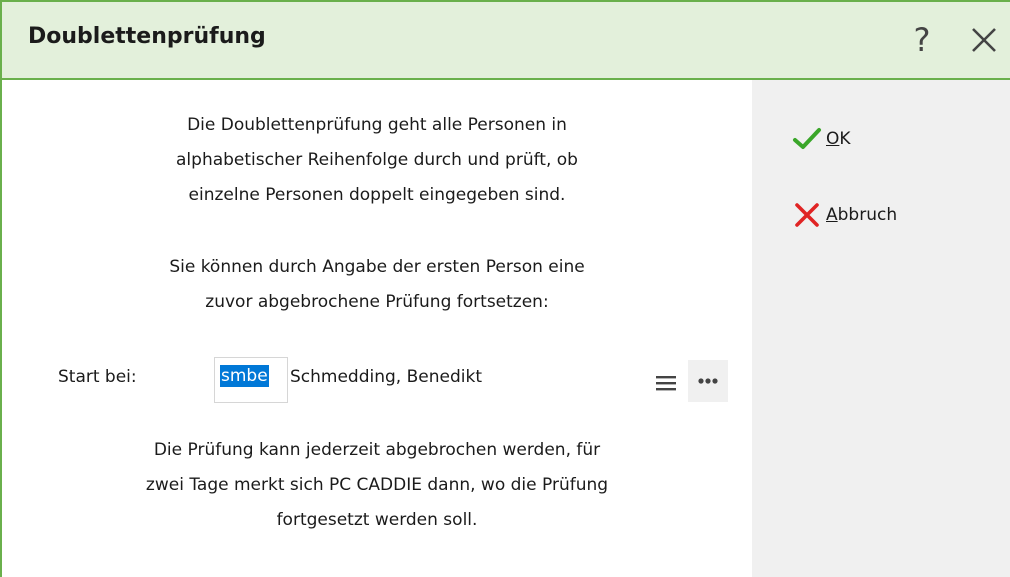 The image size is (1010, 577). What do you see at coordinates (147, 36) in the screenshot?
I see `dialog-title: Doublettenprüfung` at bounding box center [147, 36].